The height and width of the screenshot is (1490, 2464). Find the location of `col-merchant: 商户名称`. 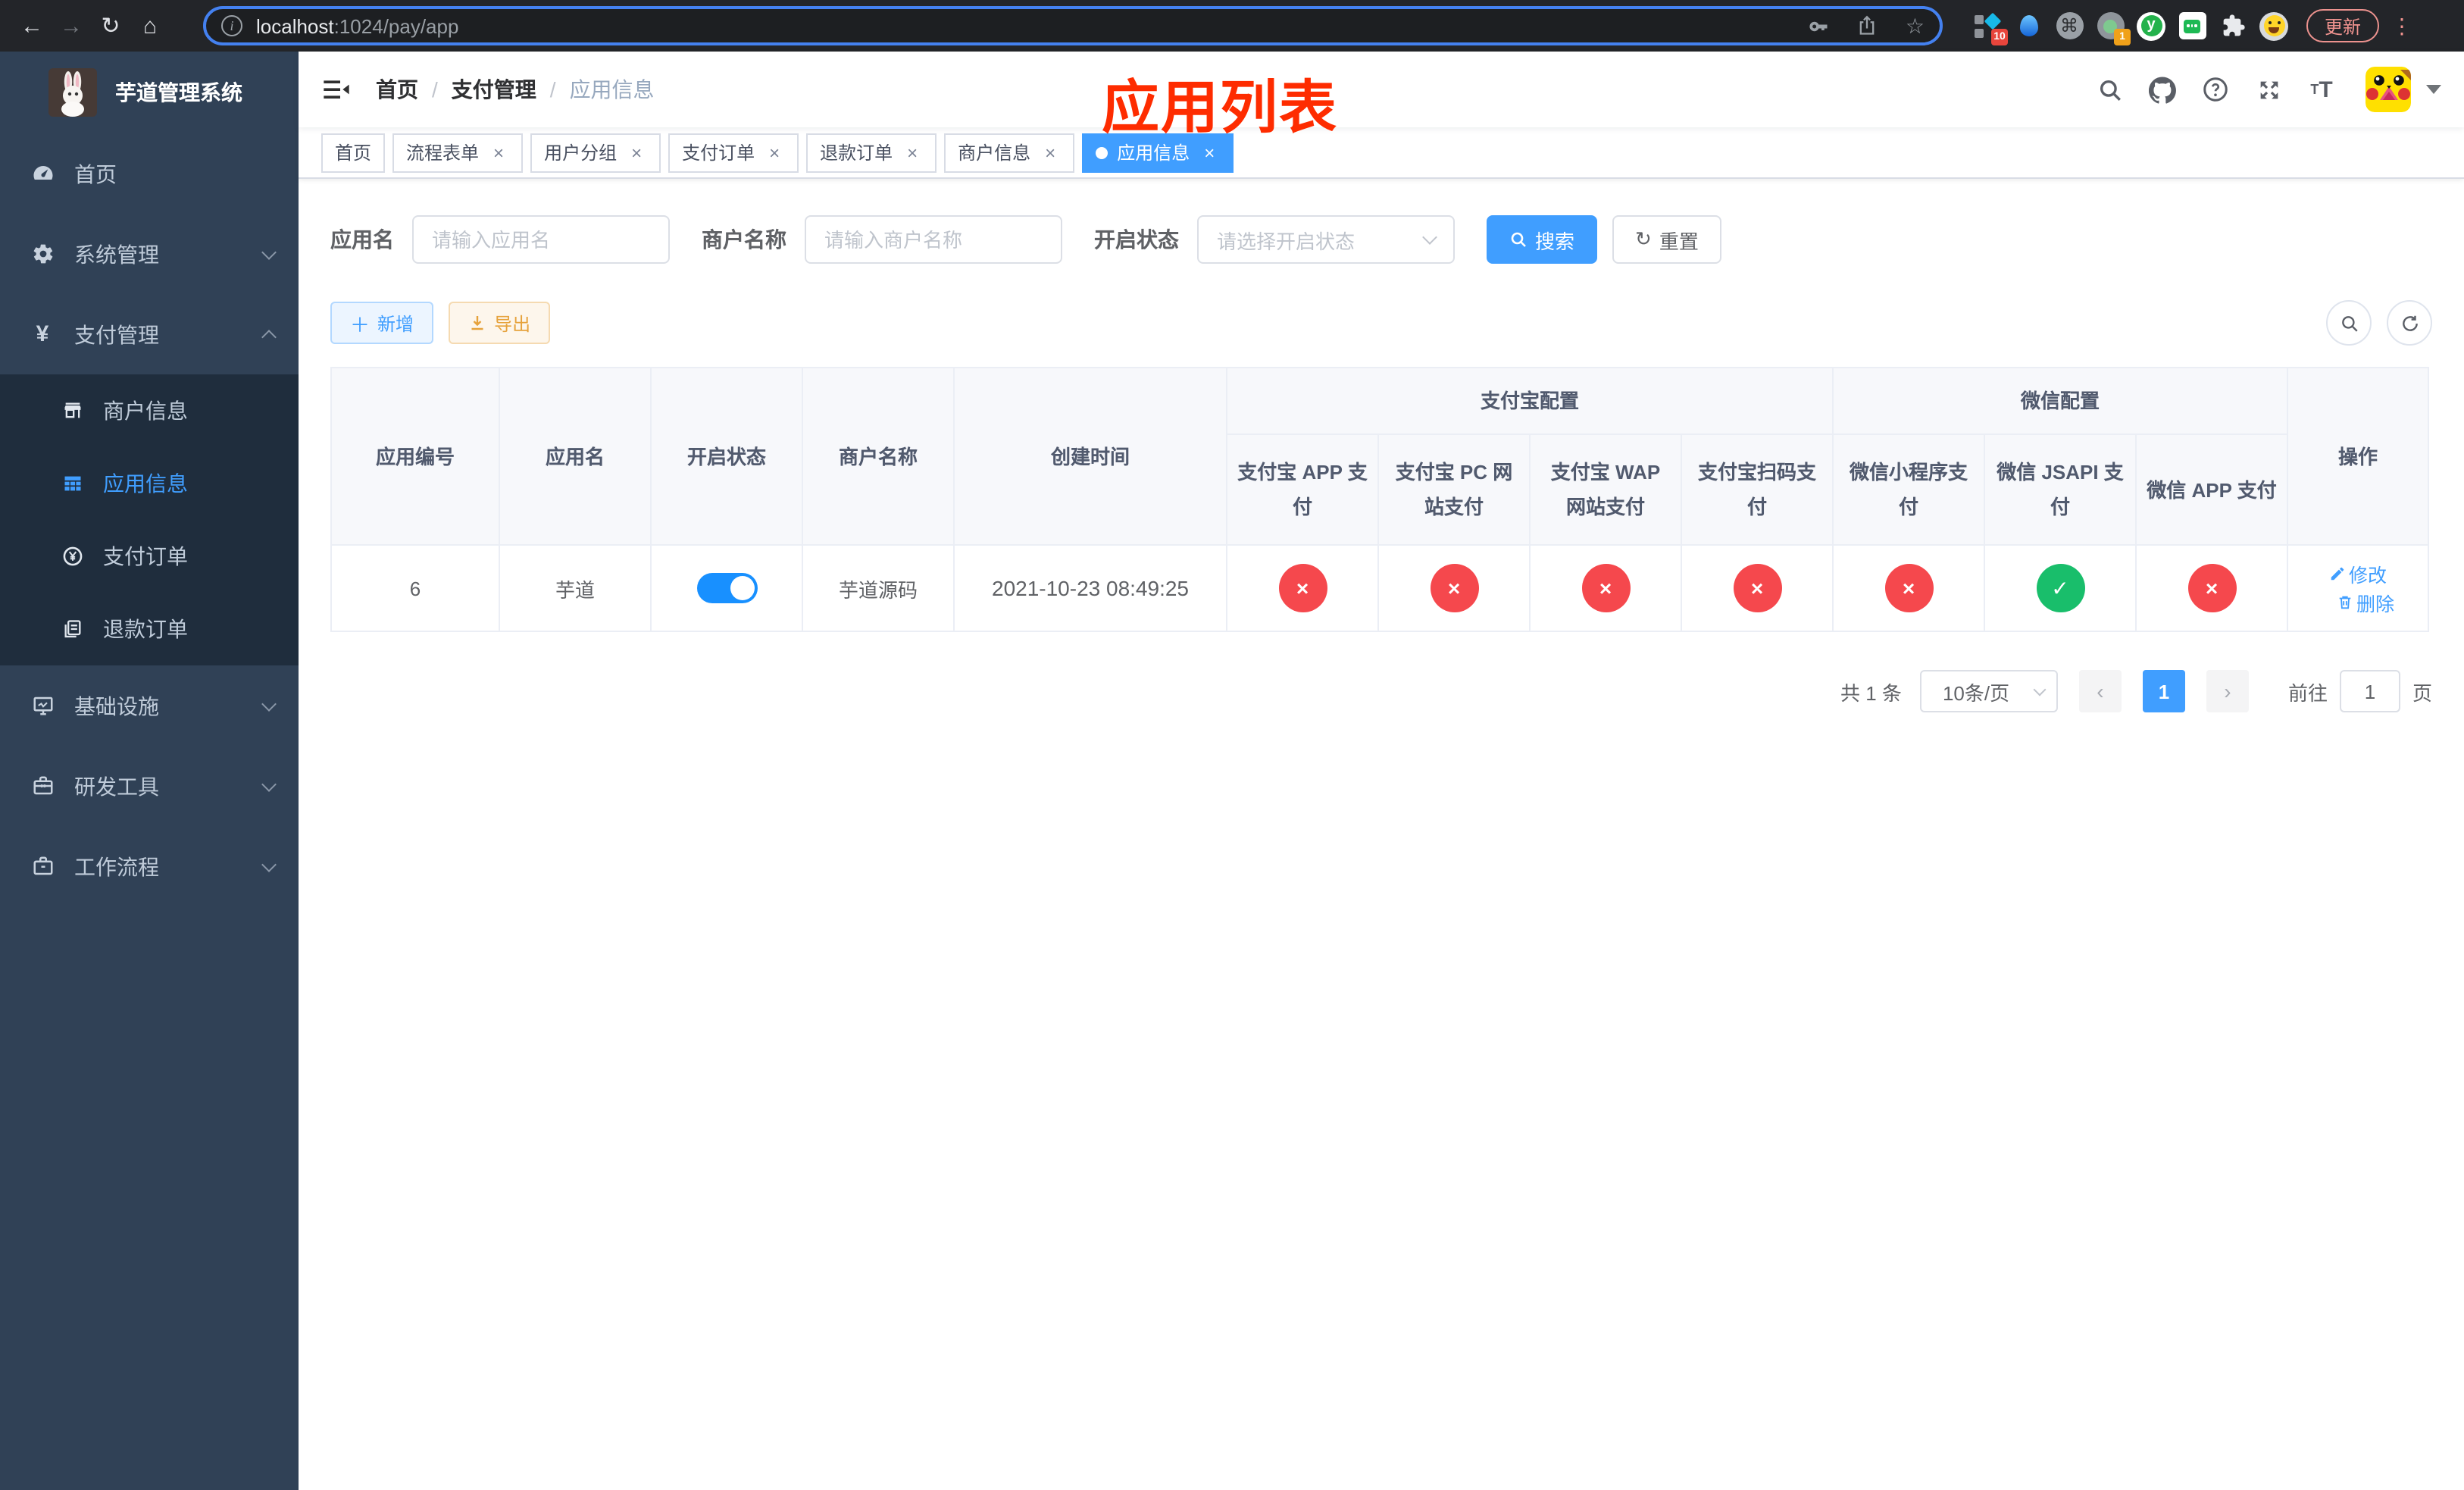

col-merchant: 商户名称 is located at coordinates (878, 456).